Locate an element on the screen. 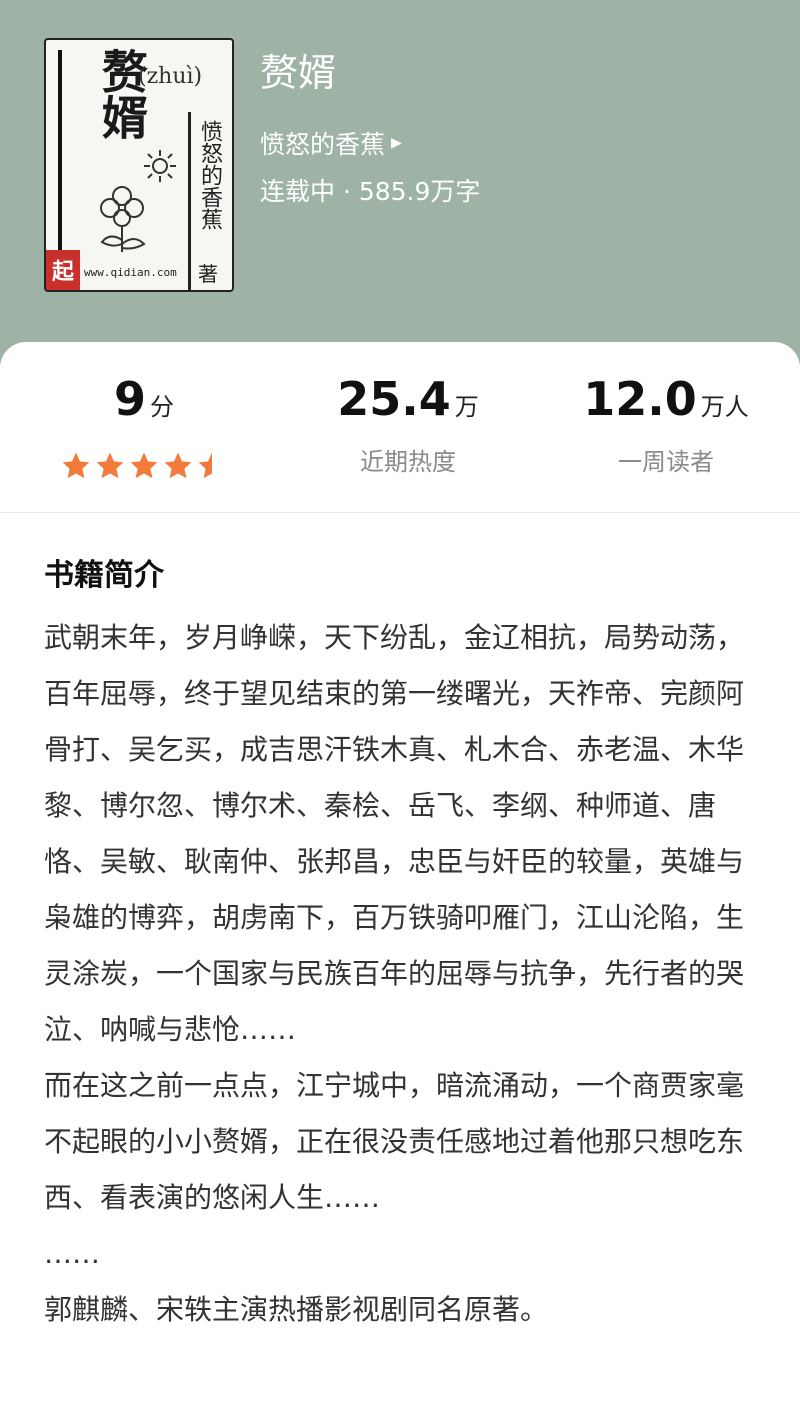 The width and height of the screenshot is (800, 1416). author-link: 愤怒的香蕉 ▶ is located at coordinates (331, 143).